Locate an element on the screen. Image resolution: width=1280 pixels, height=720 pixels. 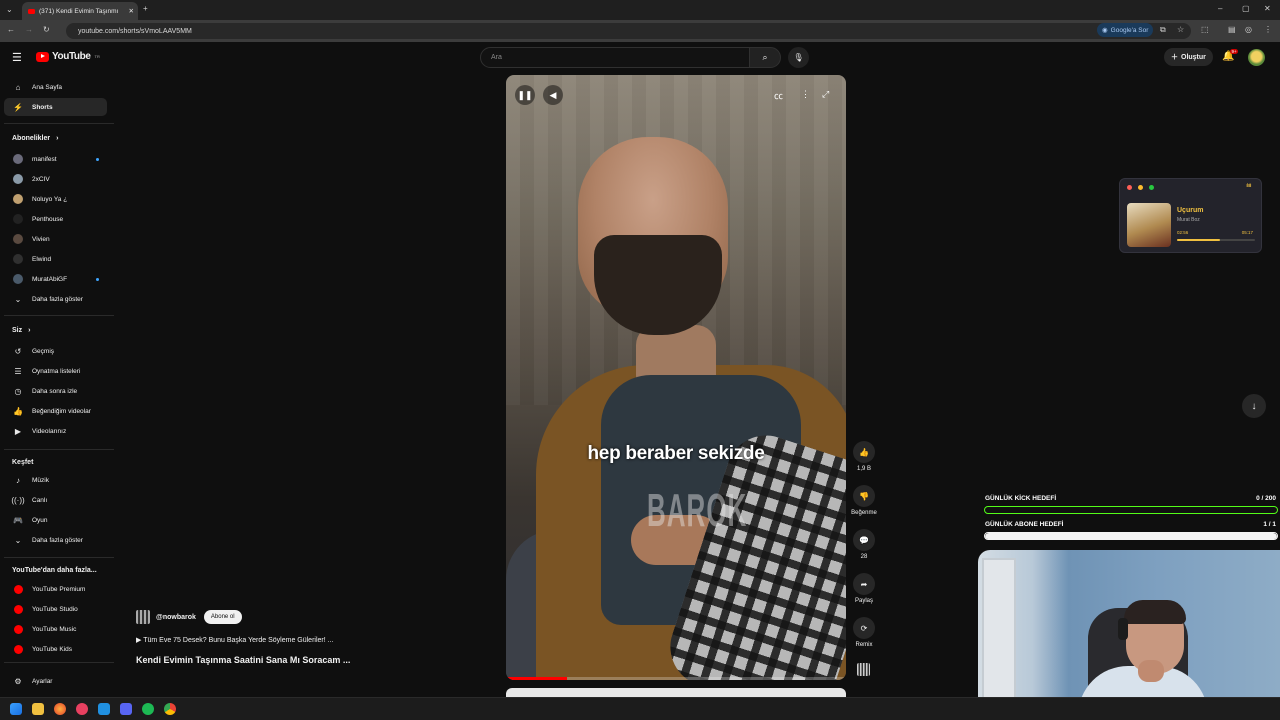
search-icon: ⌕ is located at coordinates (765, 57).